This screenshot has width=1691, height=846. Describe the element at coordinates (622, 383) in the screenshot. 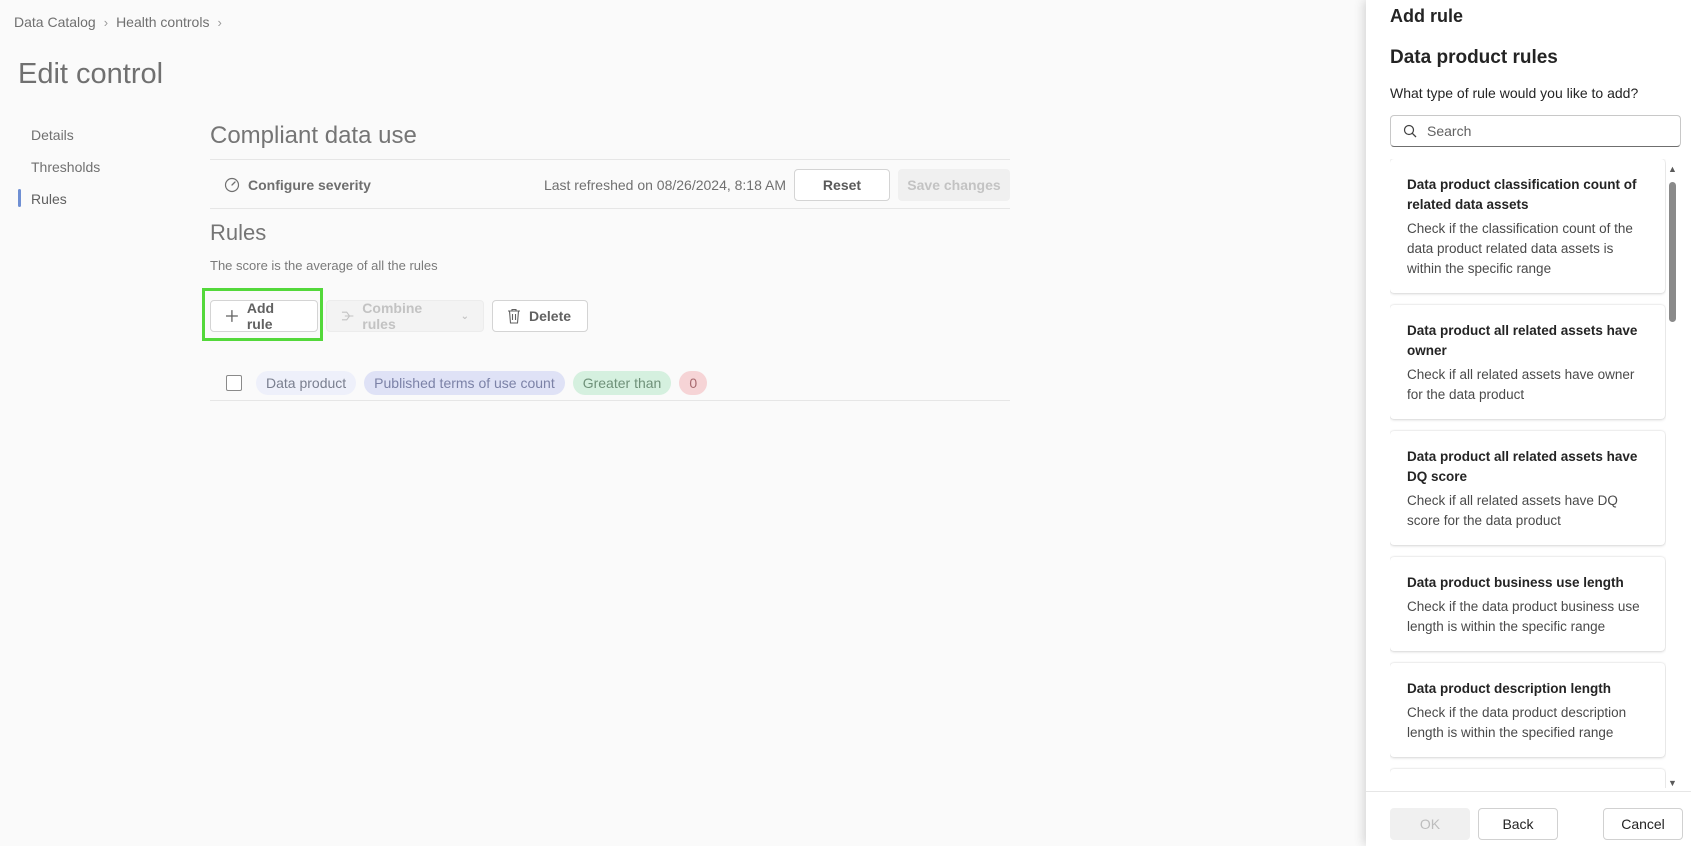

I see `rule-chip-operator: Greater than` at that location.